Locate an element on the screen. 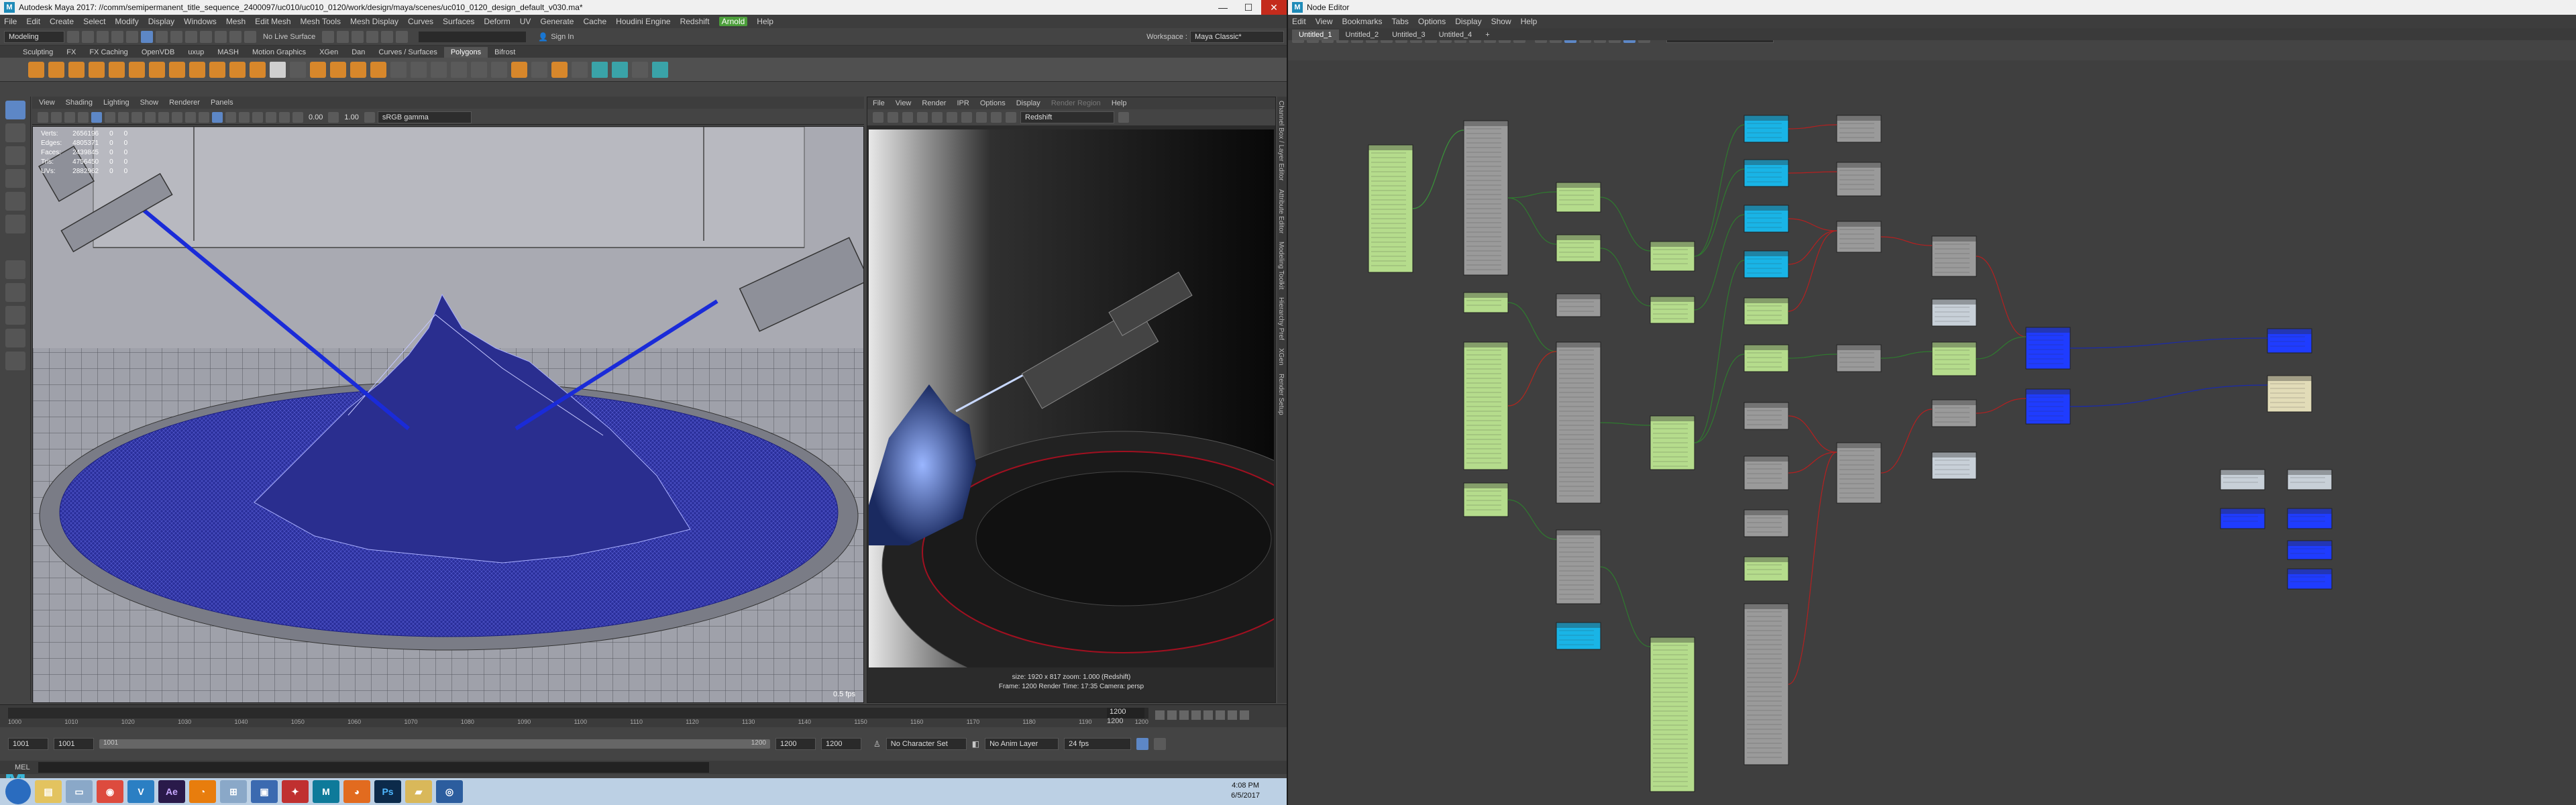 The width and height of the screenshot is (2576, 805). undo-icon is located at coordinates (117, 36).